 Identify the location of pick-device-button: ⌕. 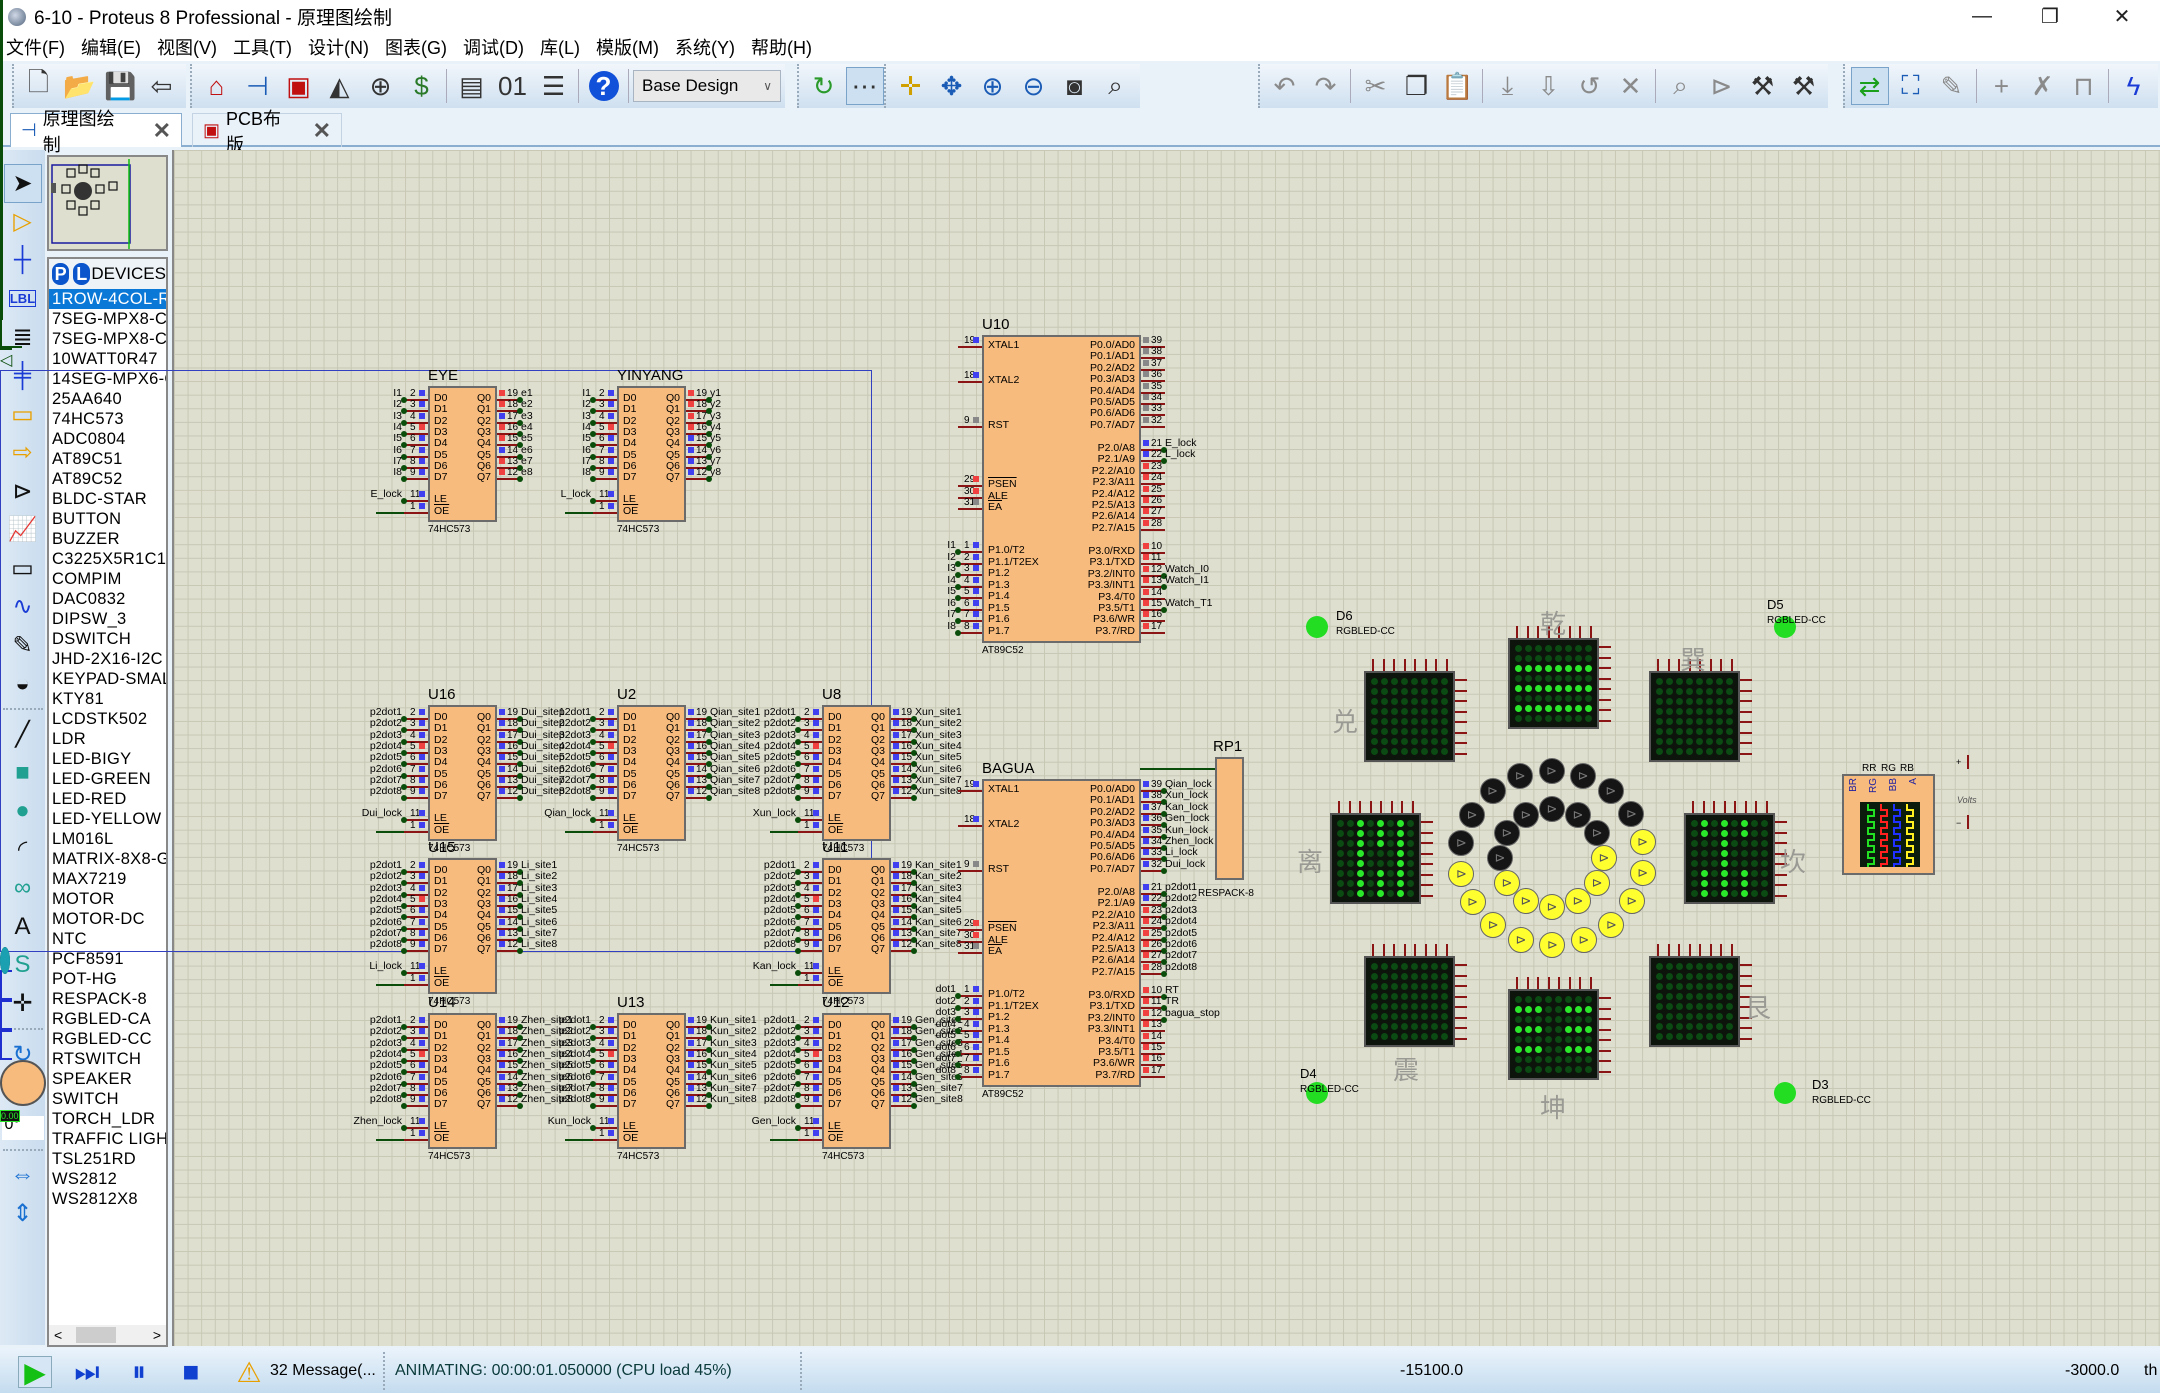
(1681, 86).